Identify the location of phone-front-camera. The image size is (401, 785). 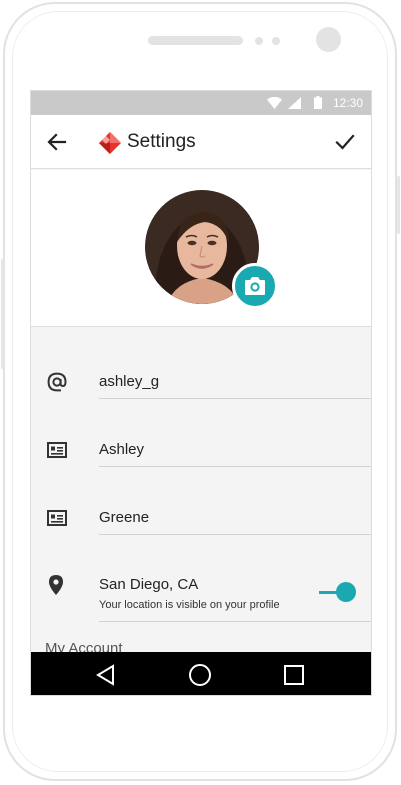
(328, 39).